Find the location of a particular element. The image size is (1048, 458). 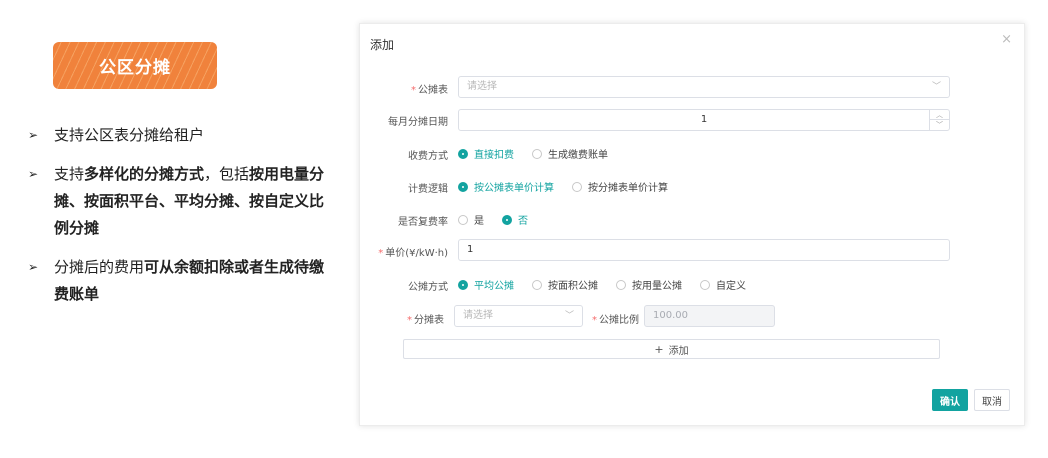

billing-logic-group: 按公摊表单价计算 按分摊表单价计算 is located at coordinates (572, 186).